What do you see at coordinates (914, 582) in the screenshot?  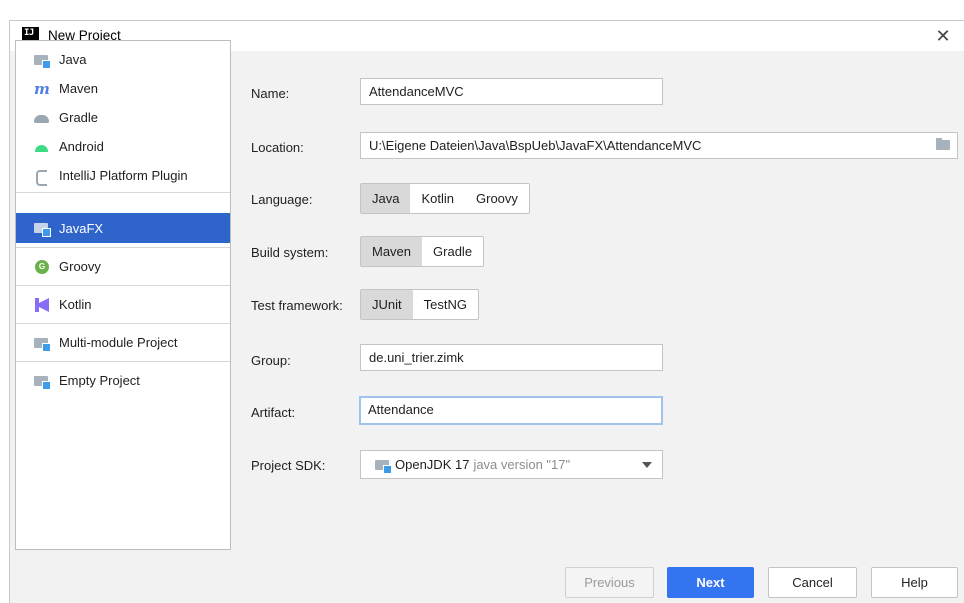 I see `help-button: Help` at bounding box center [914, 582].